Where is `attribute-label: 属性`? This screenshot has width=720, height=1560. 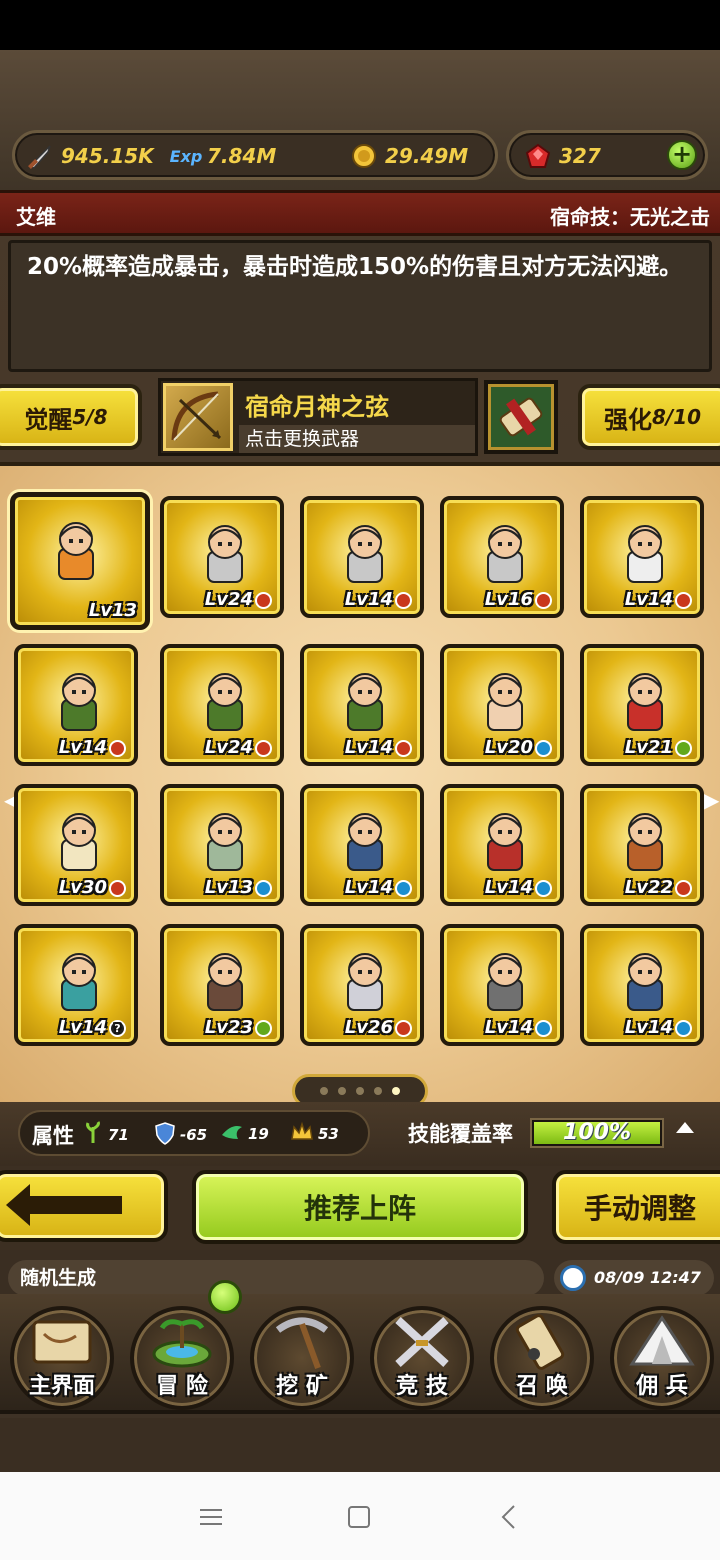
attribute-label: 属性 is located at coordinates (53, 1136).